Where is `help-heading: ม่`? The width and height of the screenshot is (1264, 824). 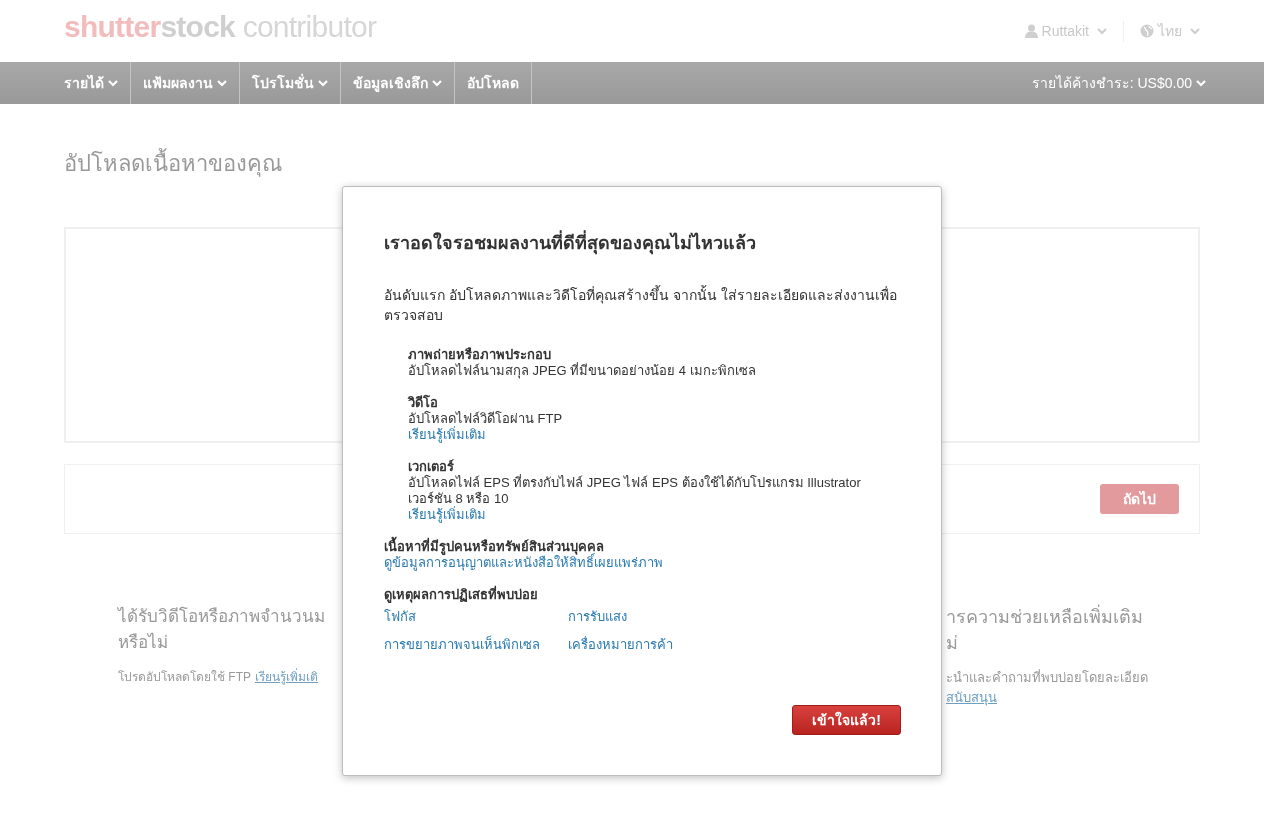 help-heading: ม่ is located at coordinates (952, 643).